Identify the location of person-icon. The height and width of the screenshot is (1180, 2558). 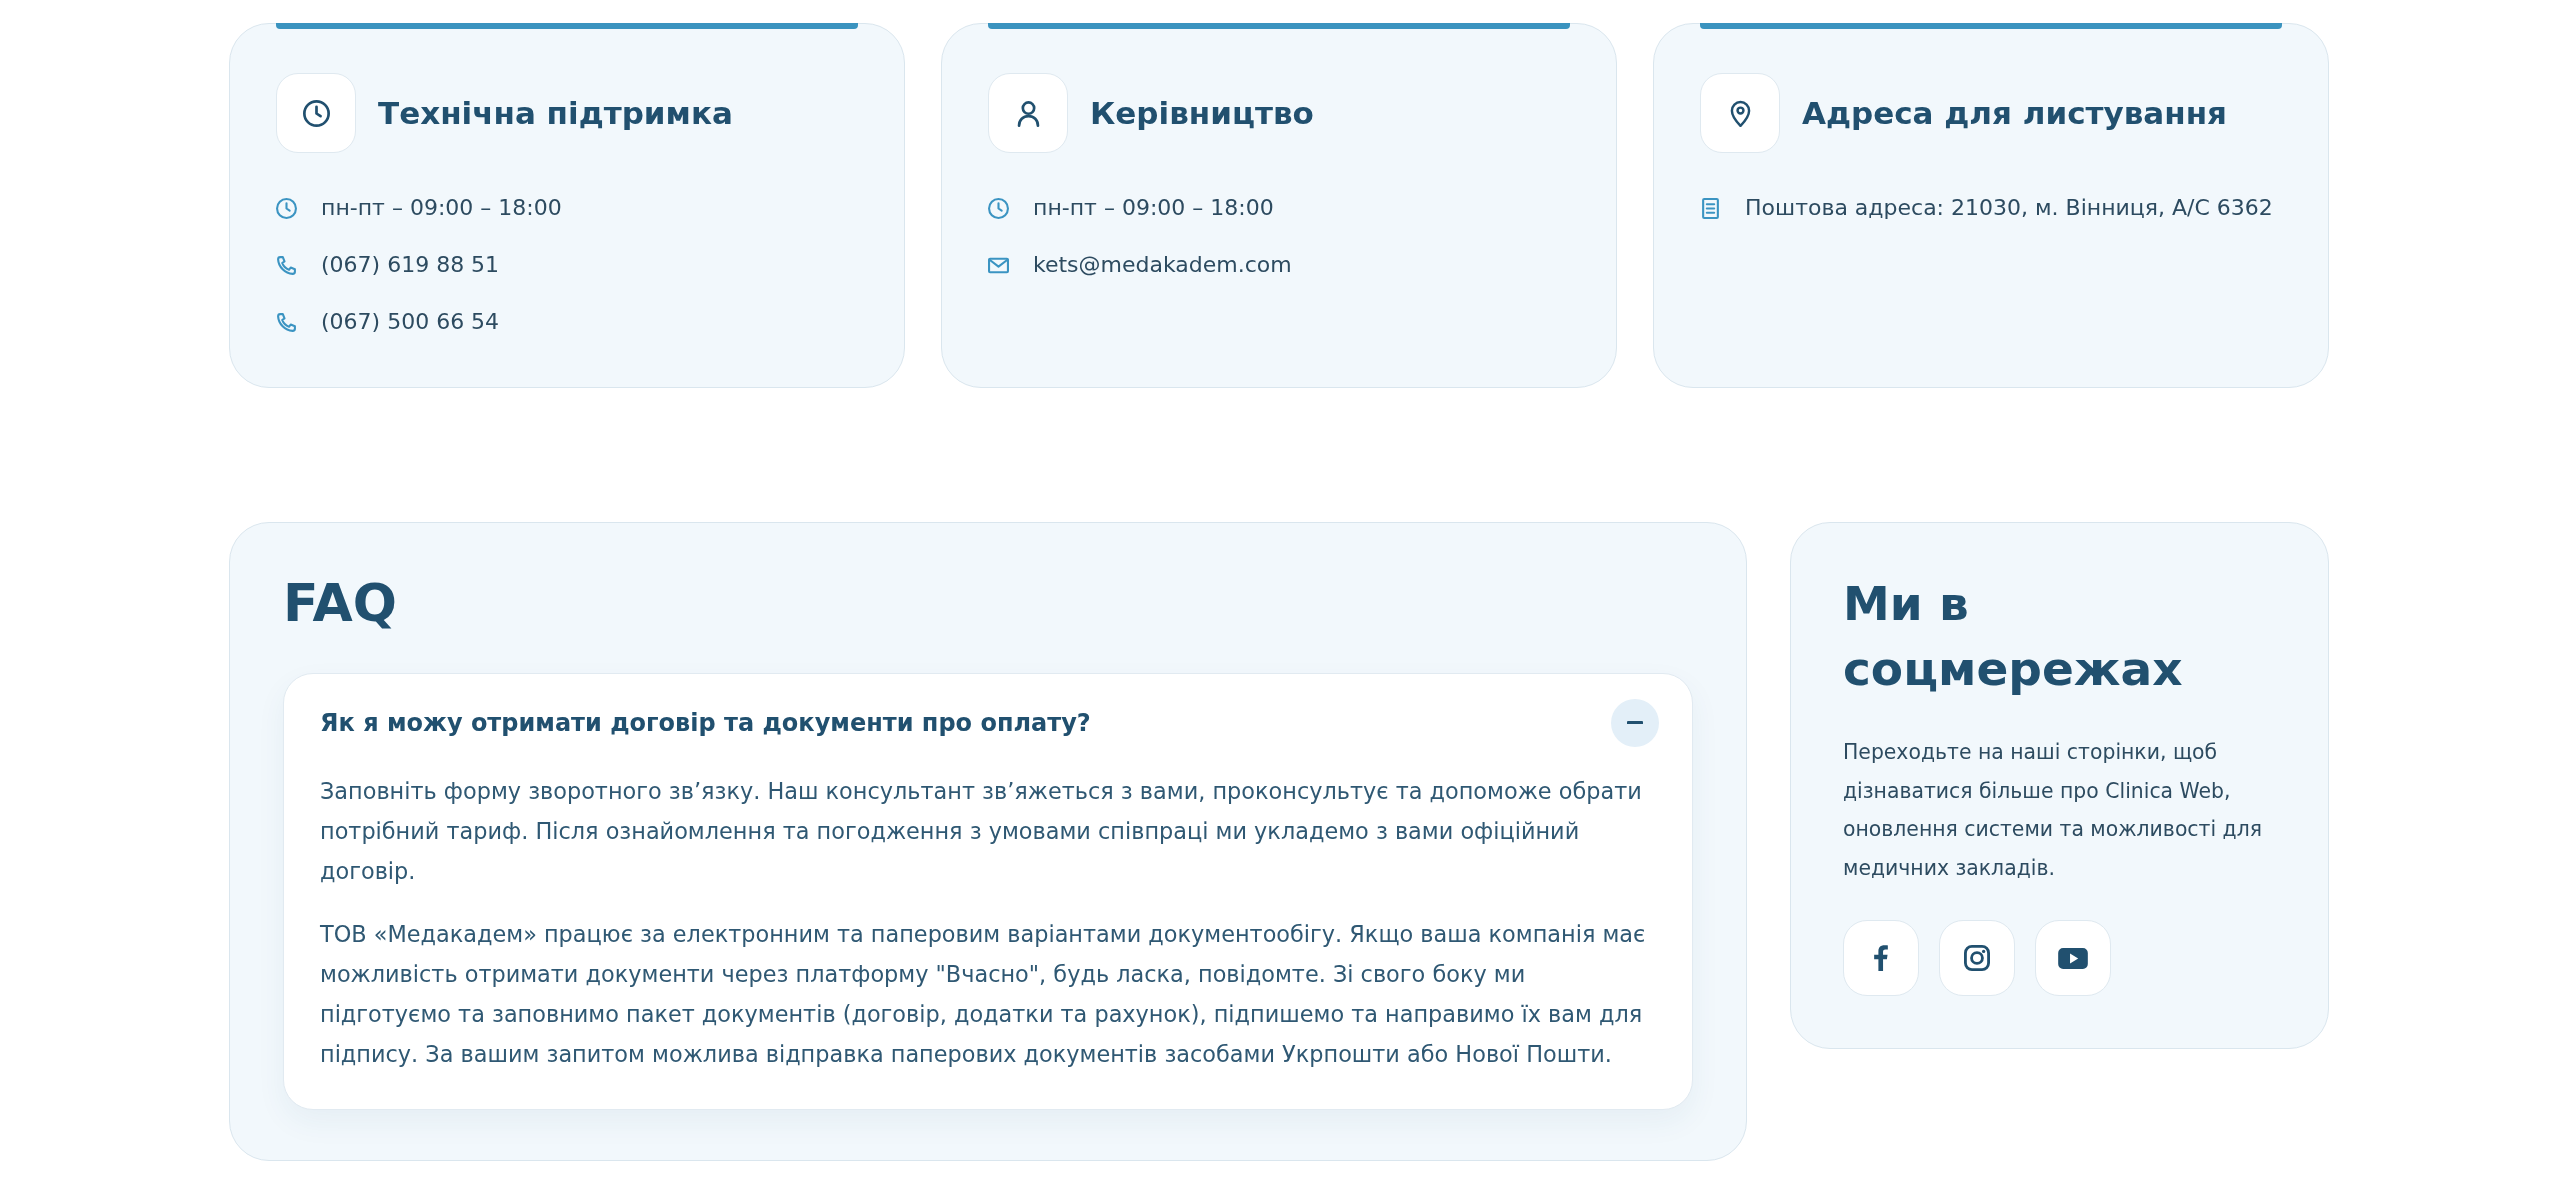
(1028, 113).